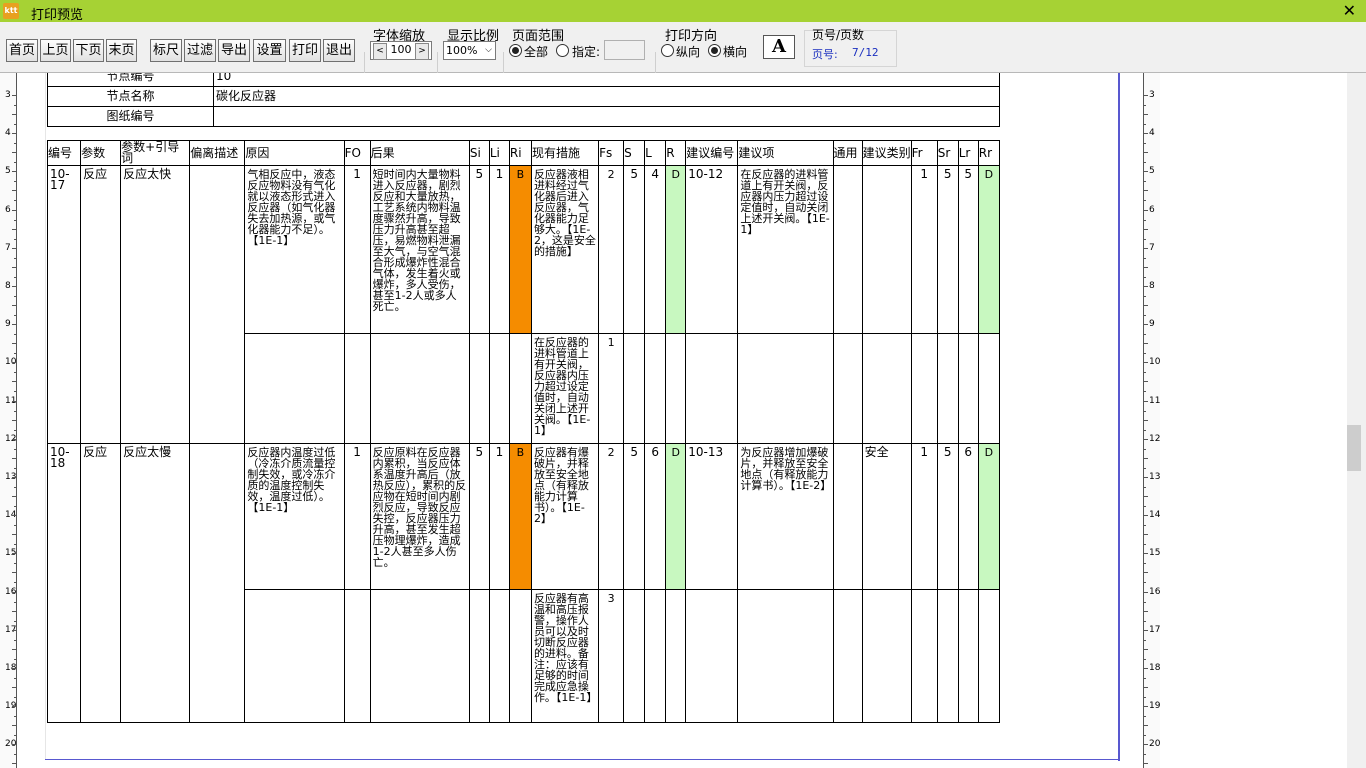 The width and height of the screenshot is (1366, 768). What do you see at coordinates (1356, 420) in the screenshot?
I see `vertical-scrollbar` at bounding box center [1356, 420].